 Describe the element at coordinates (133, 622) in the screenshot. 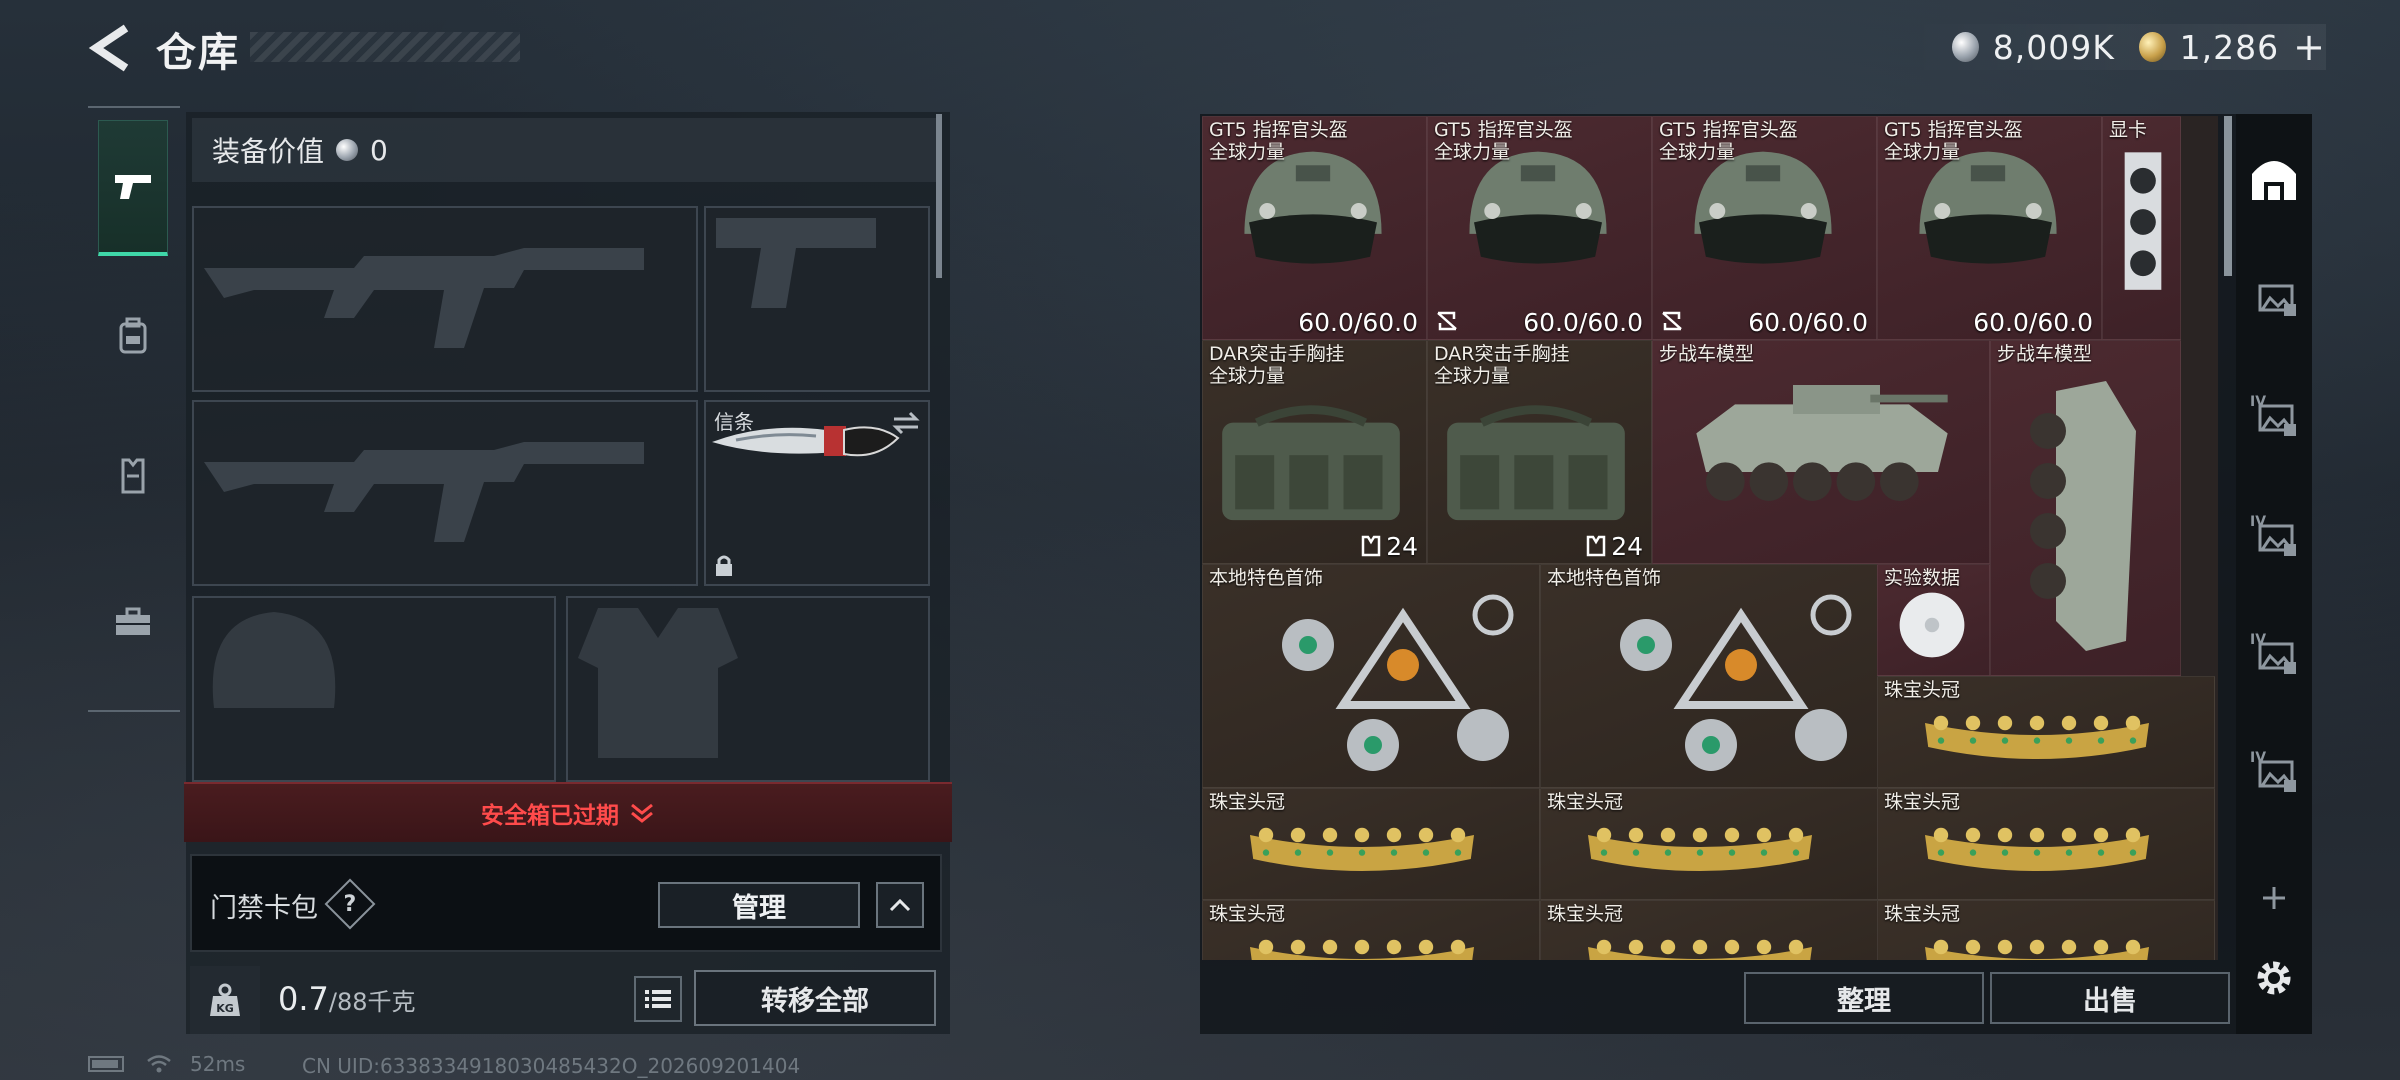

I see `tab-toolbox` at that location.